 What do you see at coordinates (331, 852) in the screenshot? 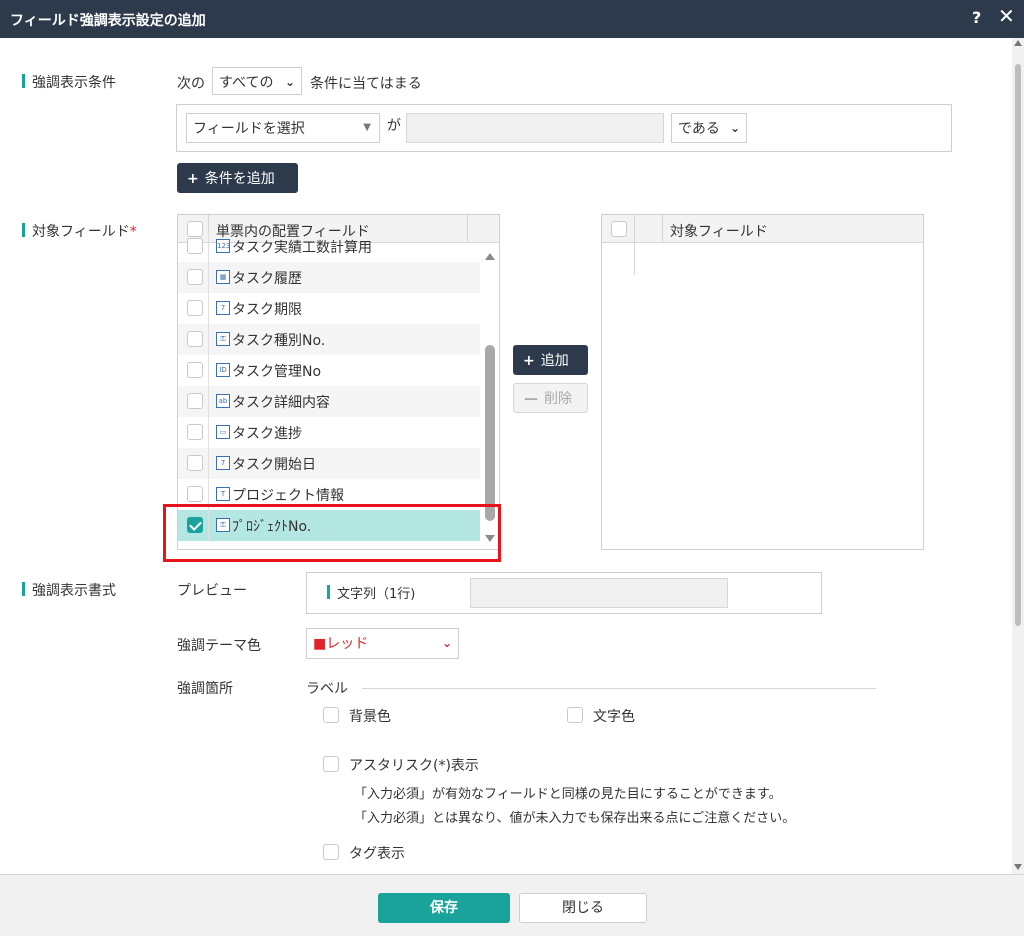
I see `tag-checkbox` at bounding box center [331, 852].